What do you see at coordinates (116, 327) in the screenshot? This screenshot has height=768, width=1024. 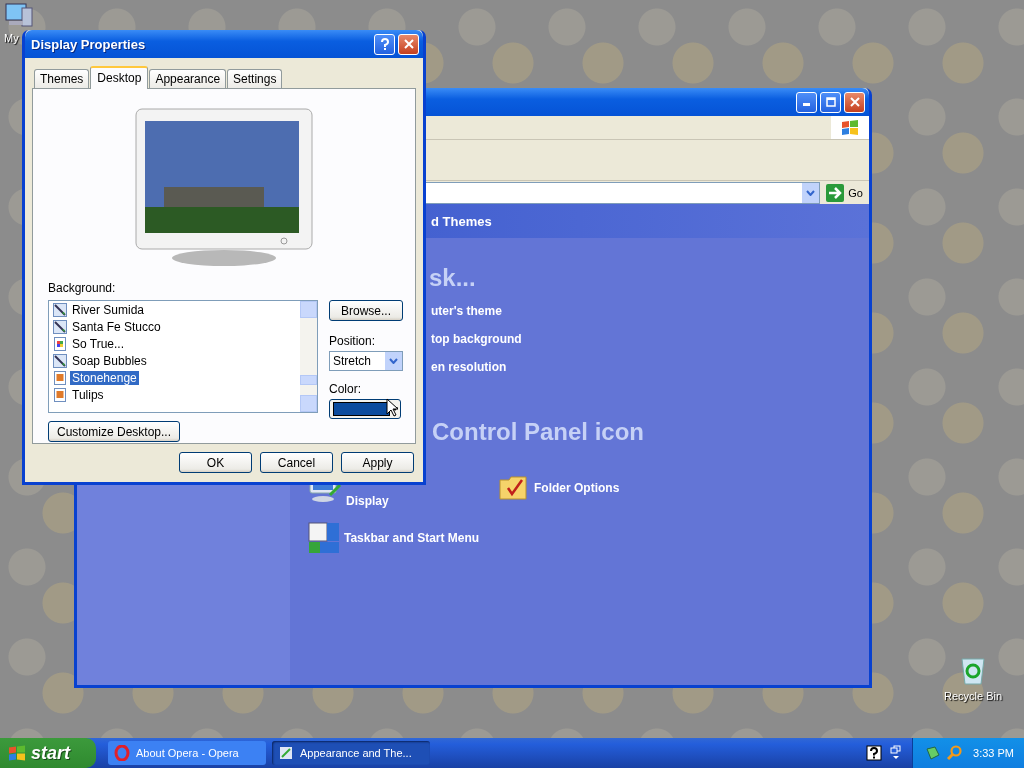 I see `list-item: Santa Fe Stucco` at bounding box center [116, 327].